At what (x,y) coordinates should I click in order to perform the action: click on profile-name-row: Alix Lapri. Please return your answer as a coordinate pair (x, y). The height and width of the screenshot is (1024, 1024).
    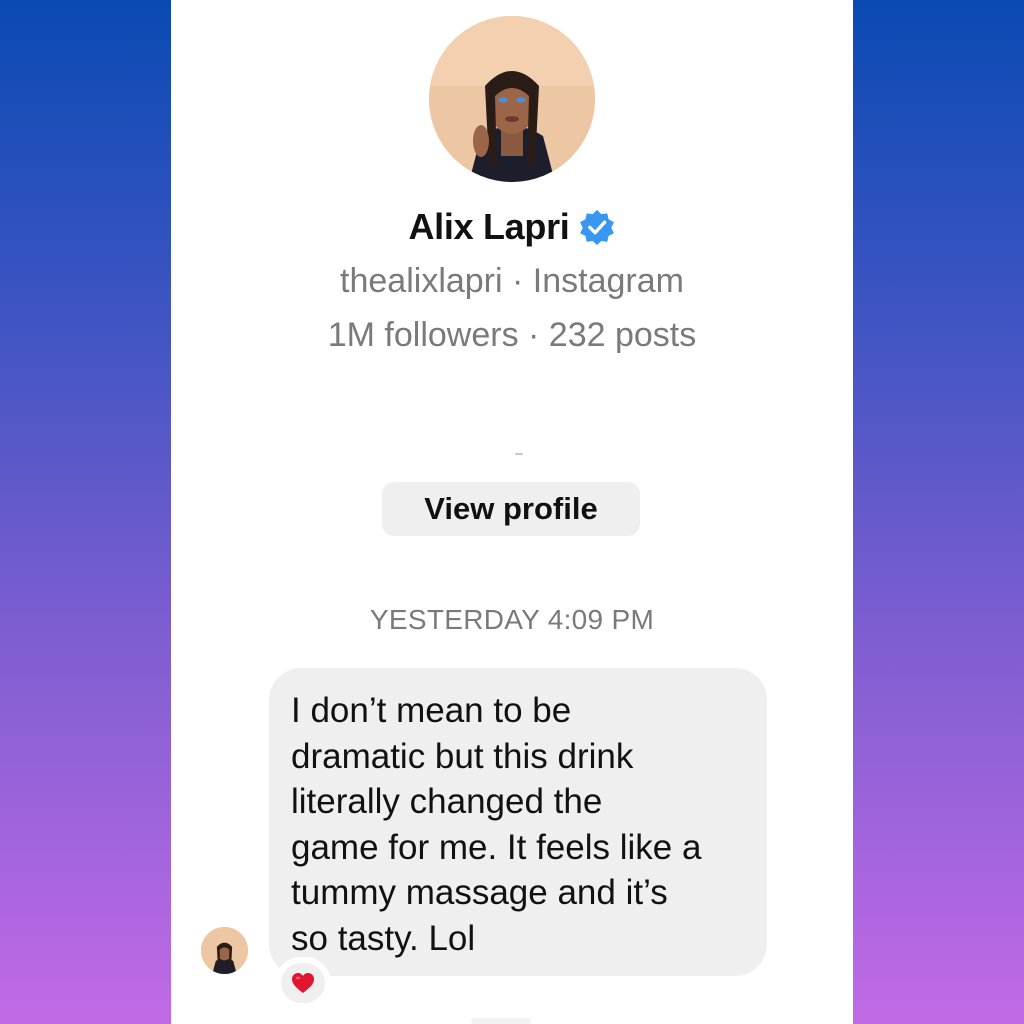
    Looking at the image, I should click on (512, 227).